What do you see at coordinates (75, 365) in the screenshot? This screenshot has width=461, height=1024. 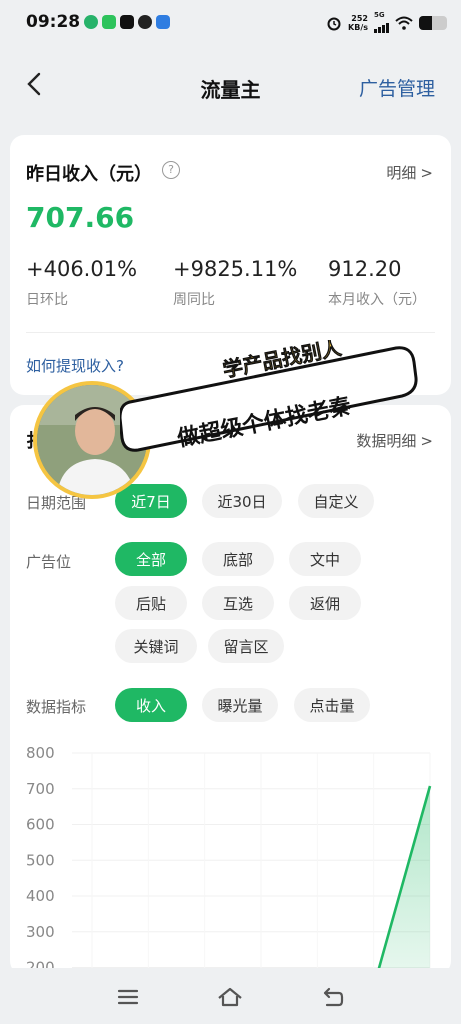 I see `withdraw-help-link: 如何提现收入?` at bounding box center [75, 365].